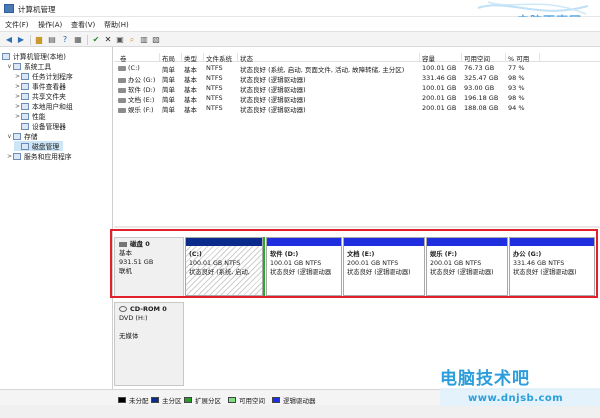  What do you see at coordinates (190, 110) in the screenshot?
I see `volume-type: 基本` at bounding box center [190, 110].